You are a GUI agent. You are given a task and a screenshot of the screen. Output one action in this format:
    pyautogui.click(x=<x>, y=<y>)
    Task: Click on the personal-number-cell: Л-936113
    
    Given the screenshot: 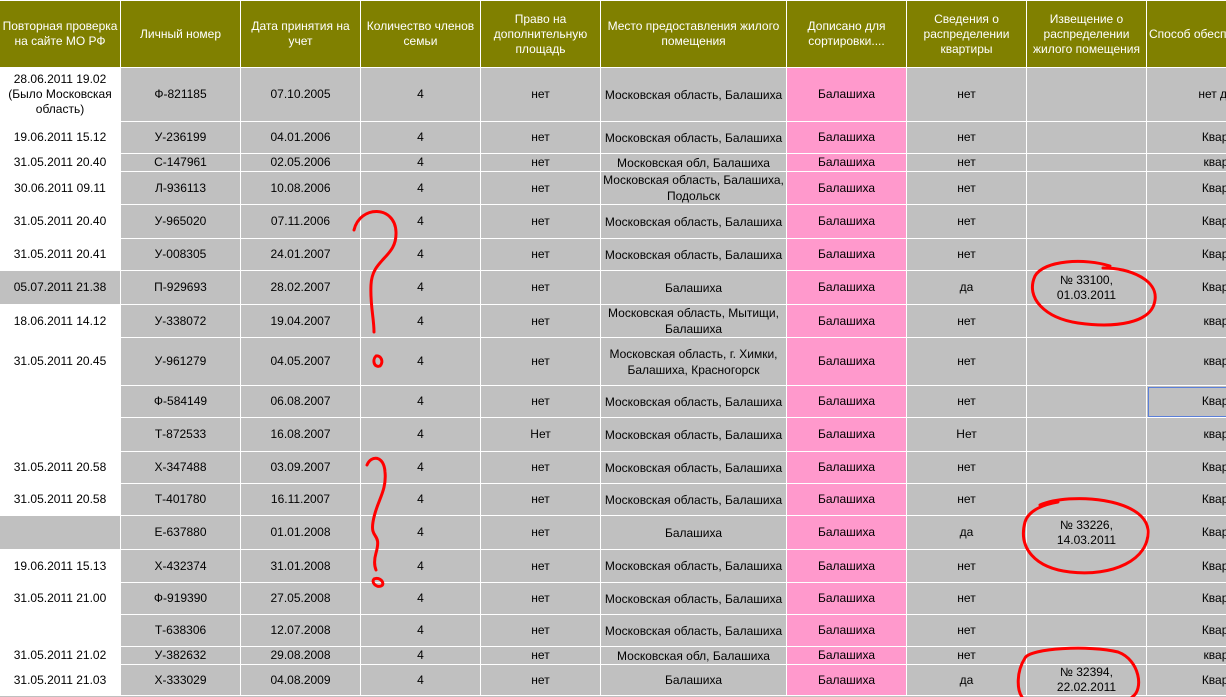 What is the action you would take?
    pyautogui.click(x=180, y=188)
    